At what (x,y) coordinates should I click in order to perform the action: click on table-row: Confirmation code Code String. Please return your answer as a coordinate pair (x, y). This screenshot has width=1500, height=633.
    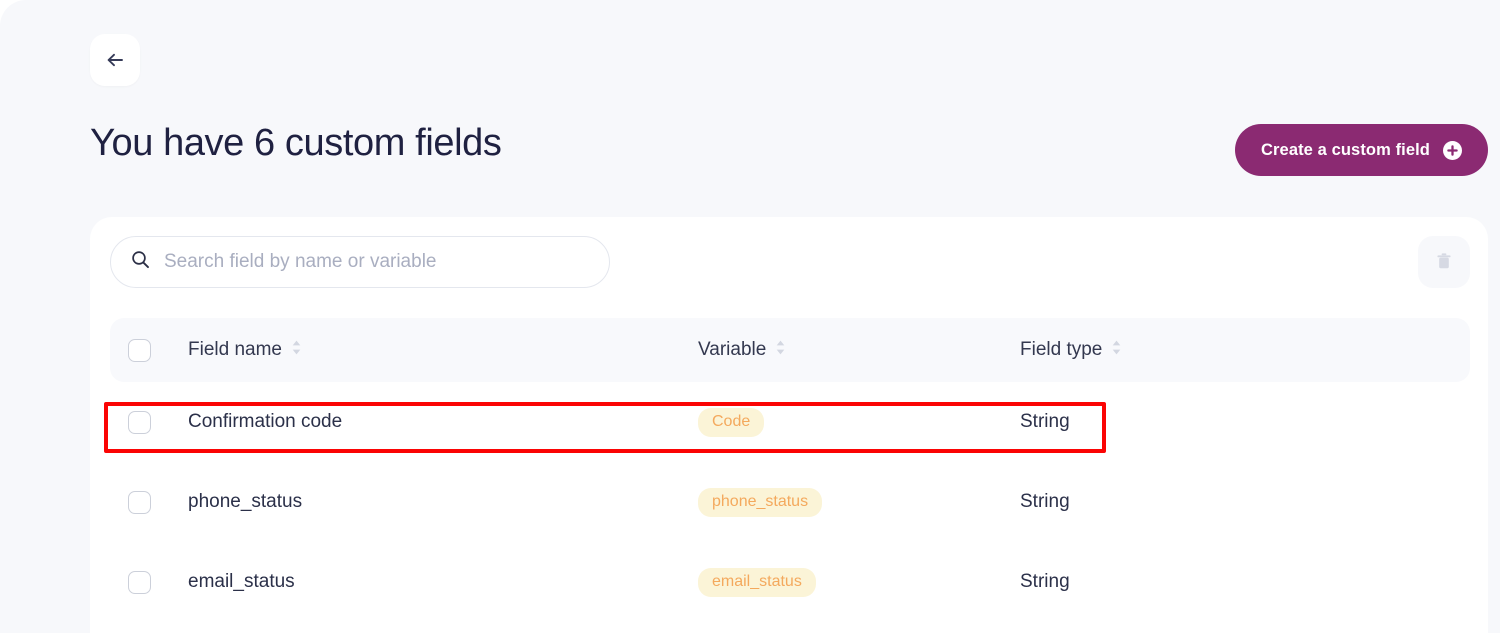
    Looking at the image, I should click on (790, 422).